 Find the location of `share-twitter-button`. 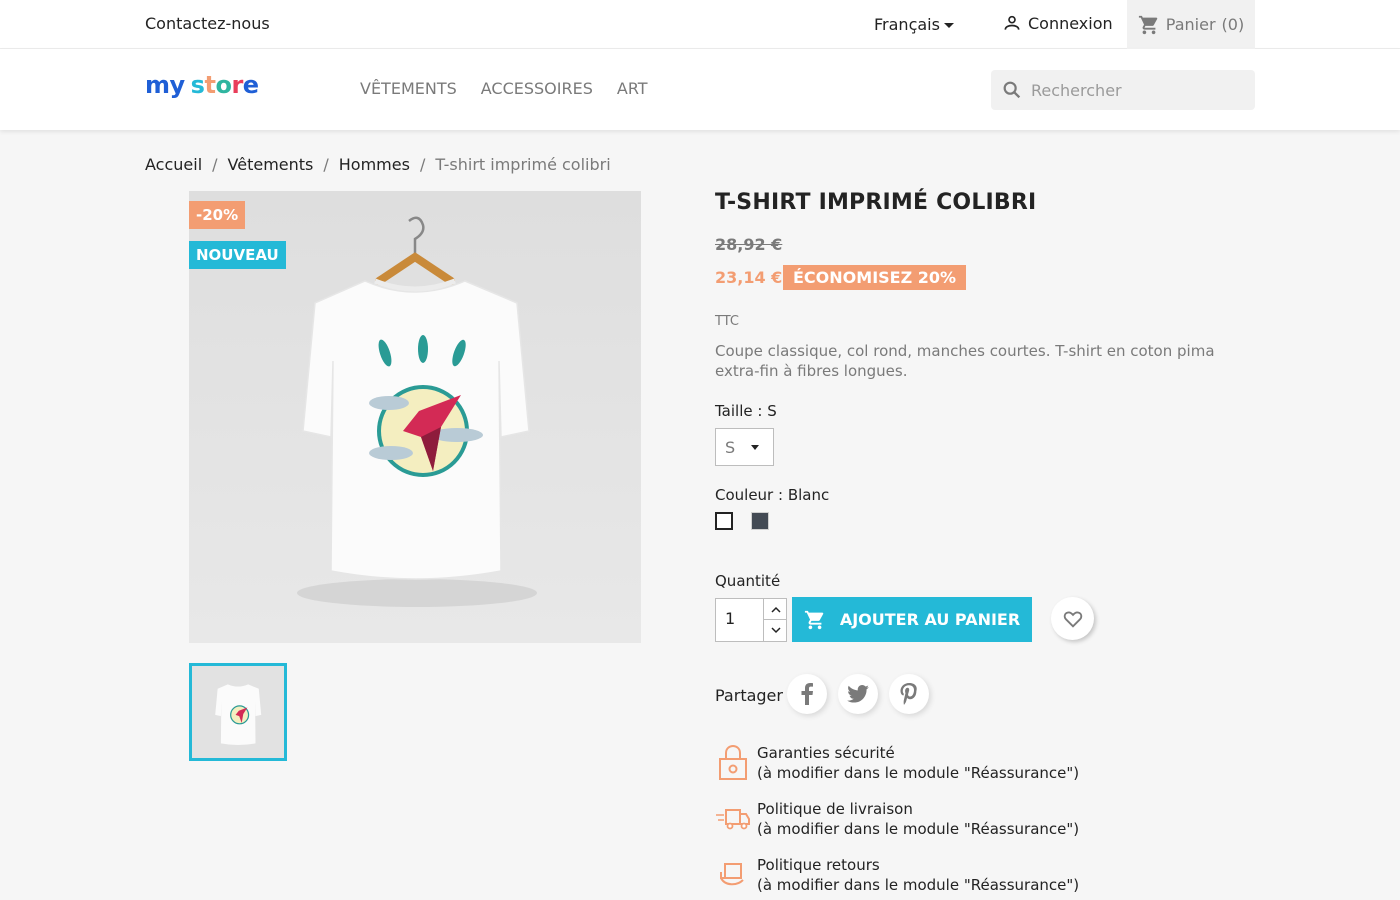

share-twitter-button is located at coordinates (858, 694).